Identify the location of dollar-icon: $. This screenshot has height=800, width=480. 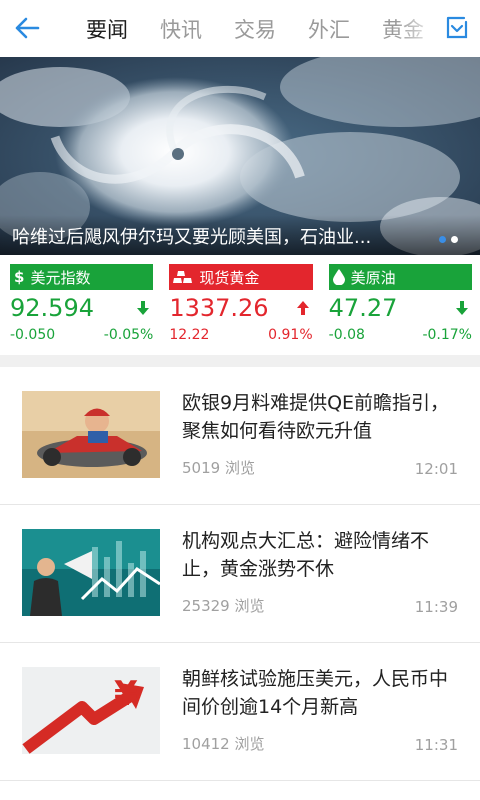
(19, 277).